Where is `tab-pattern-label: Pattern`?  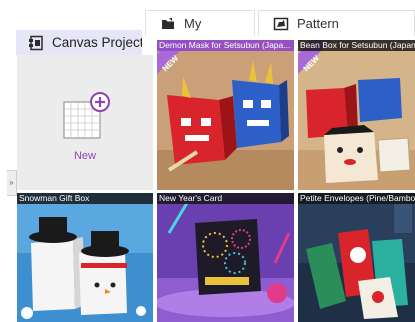 tab-pattern-label: Pattern is located at coordinates (318, 23).